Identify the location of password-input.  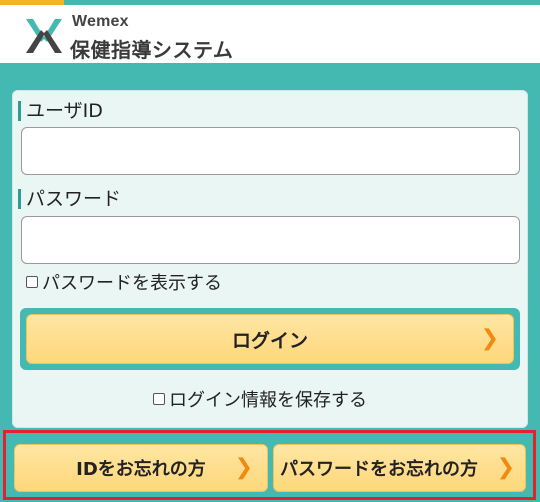
(270, 240).